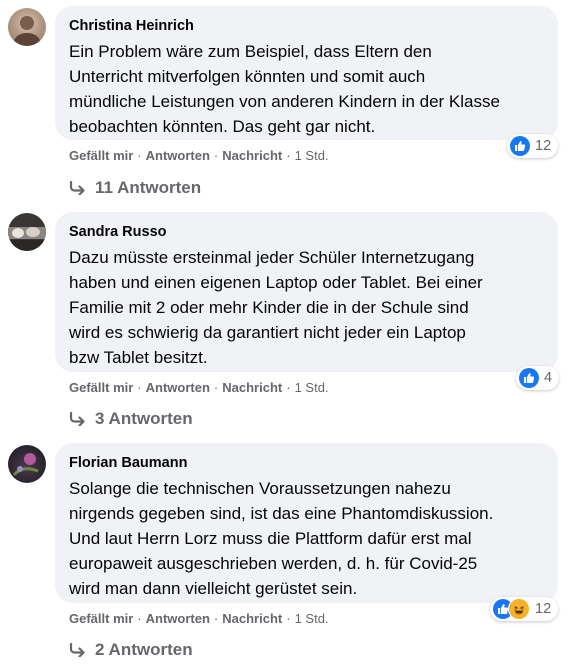 This screenshot has height=667, width=583. Describe the element at coordinates (144, 649) in the screenshot. I see `replies-count: 2 Antworten` at that location.